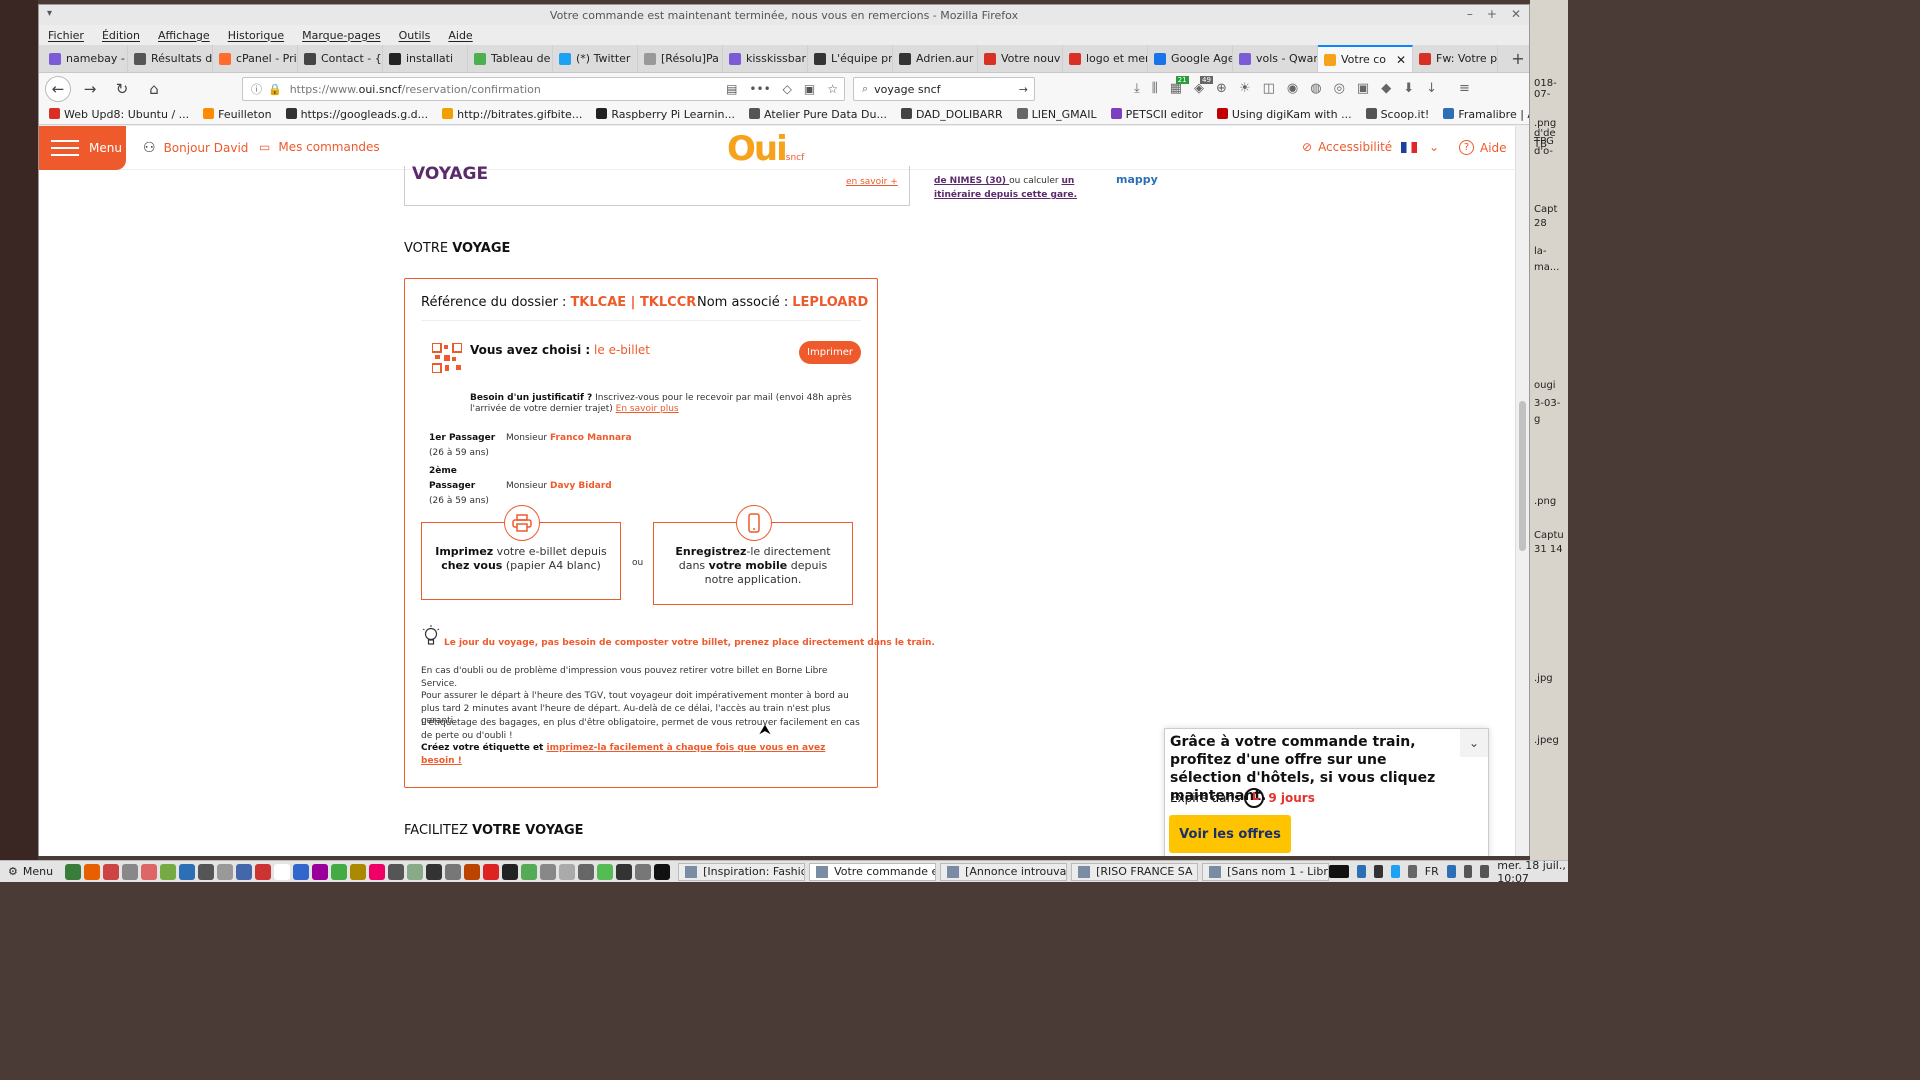 This screenshot has width=1920, height=1080. I want to click on tab-1: Résultats d, so click(170, 58).